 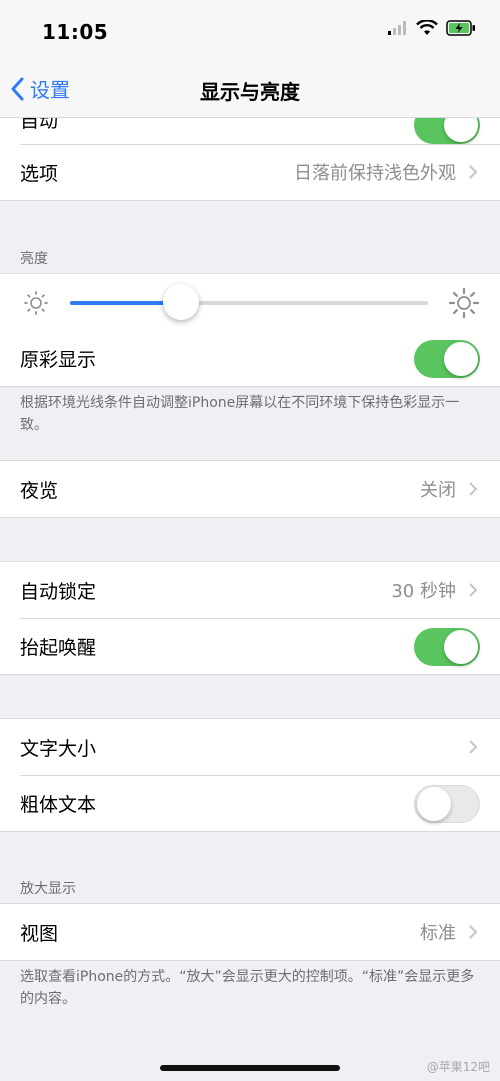 I want to click on true-tone-toggle, so click(x=447, y=359).